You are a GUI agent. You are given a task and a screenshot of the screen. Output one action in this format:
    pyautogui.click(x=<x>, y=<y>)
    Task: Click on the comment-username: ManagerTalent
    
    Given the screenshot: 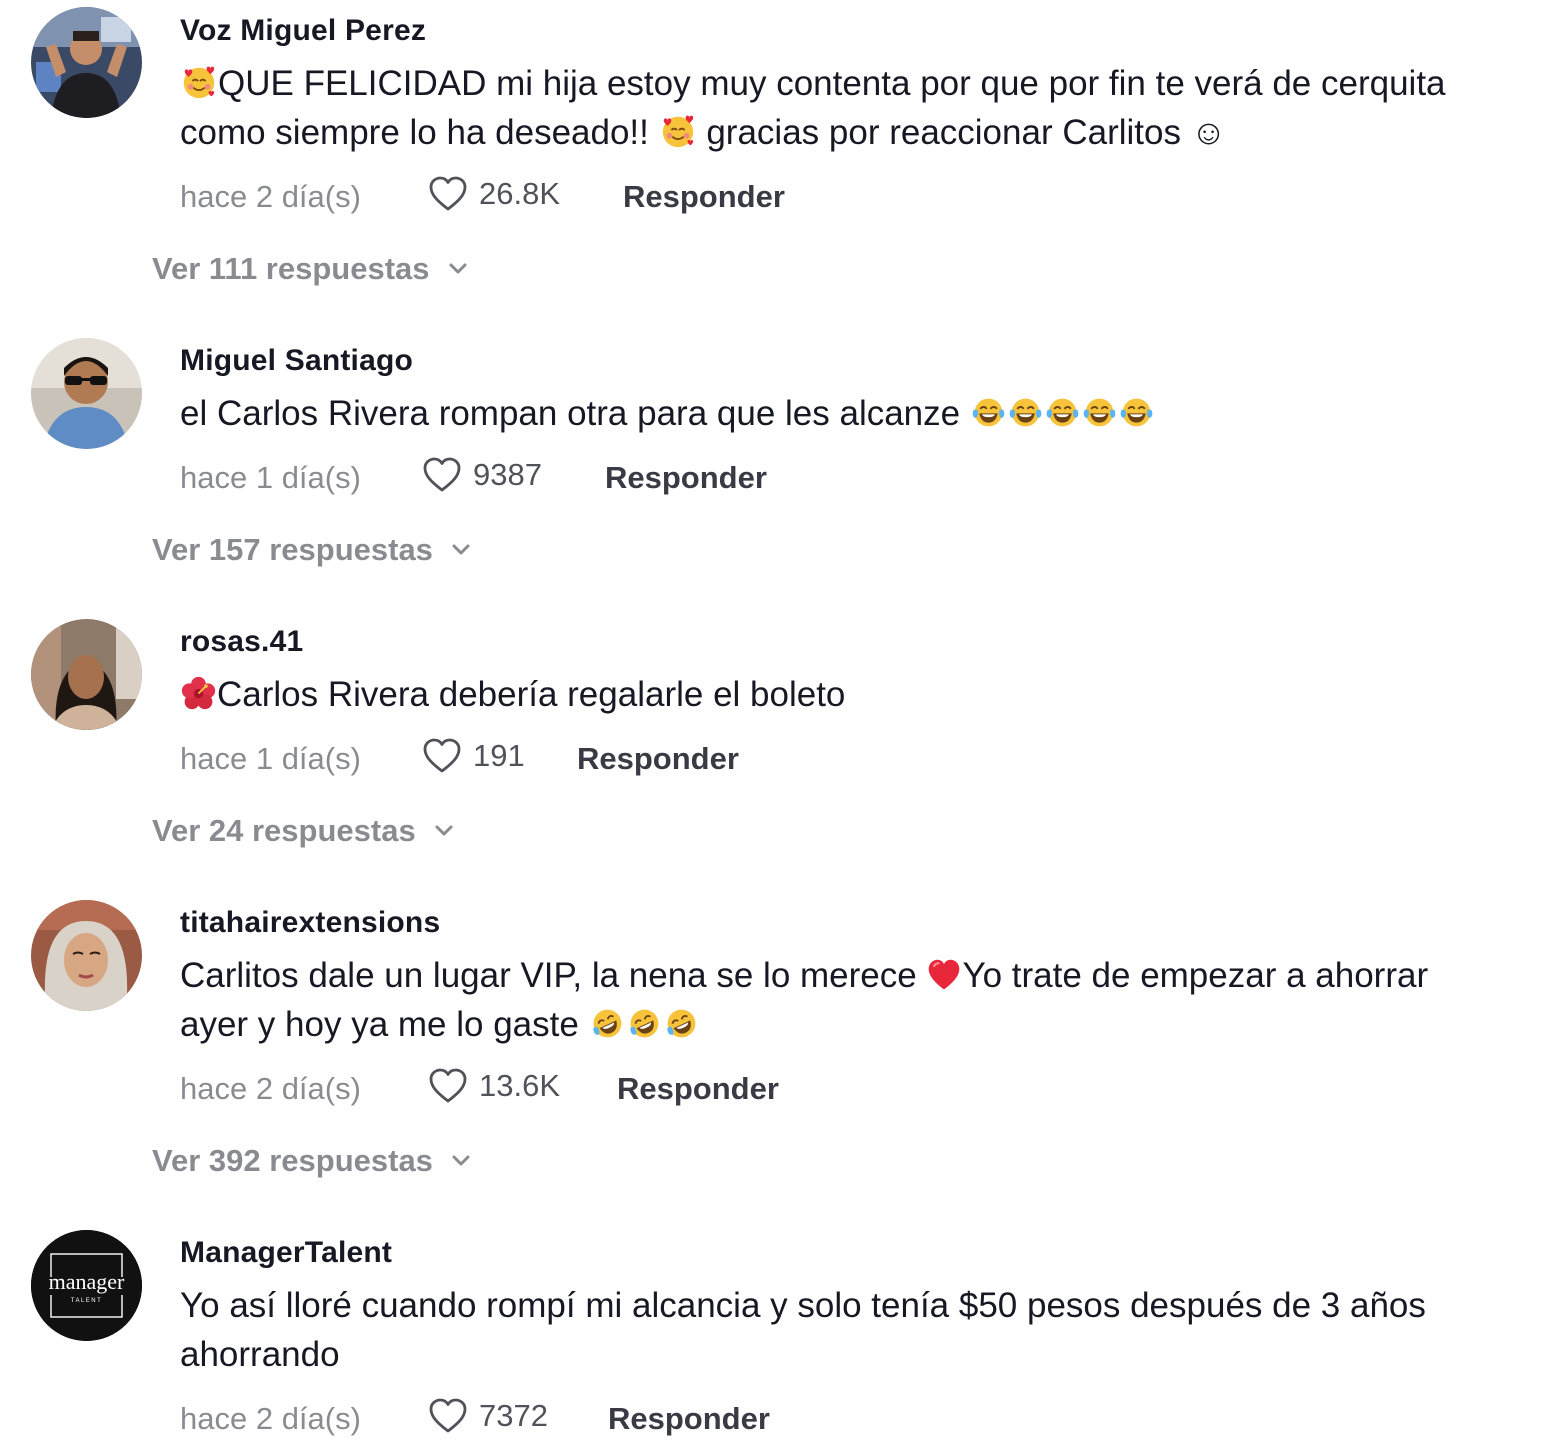 What is the action you would take?
    pyautogui.click(x=833, y=1253)
    